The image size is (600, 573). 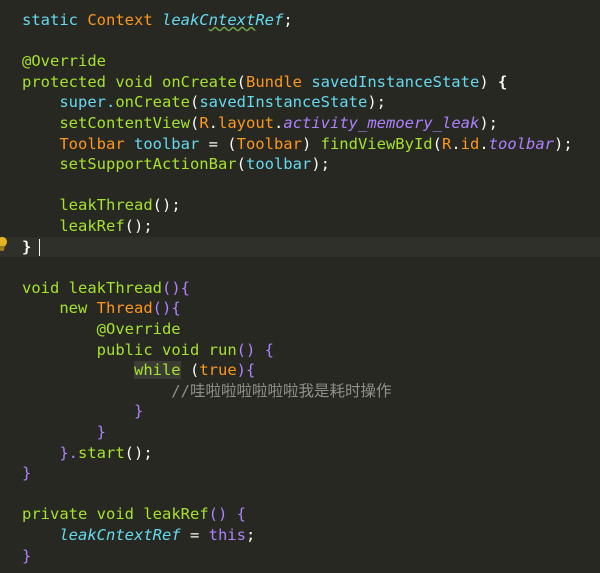 I want to click on code-line: //哇啦啦啦啦啦啦我是耗时操作, so click(x=300, y=391).